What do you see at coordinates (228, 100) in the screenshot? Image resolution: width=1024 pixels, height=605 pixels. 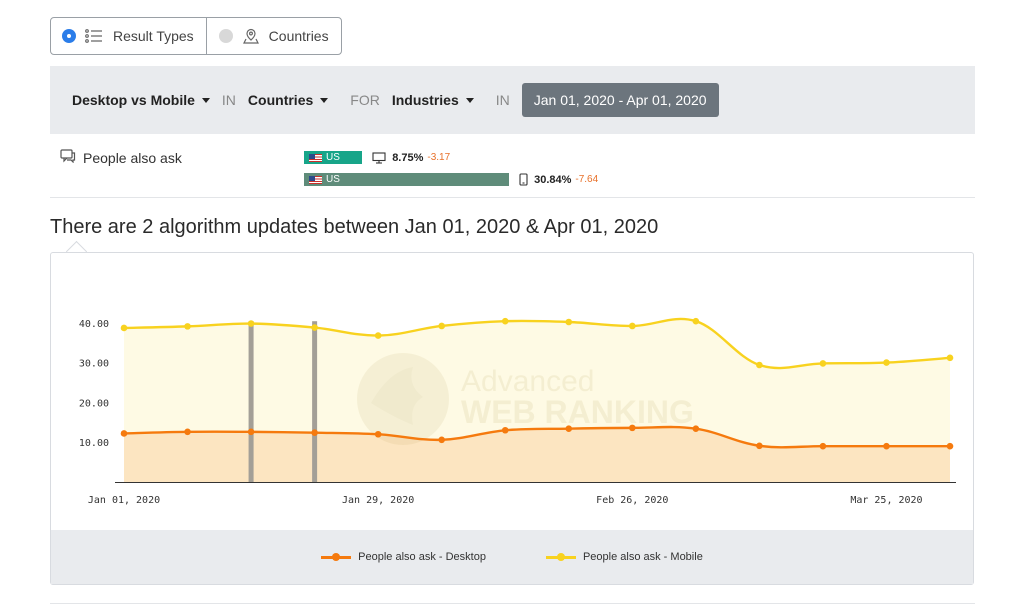 I see `in-keyword: IN` at bounding box center [228, 100].